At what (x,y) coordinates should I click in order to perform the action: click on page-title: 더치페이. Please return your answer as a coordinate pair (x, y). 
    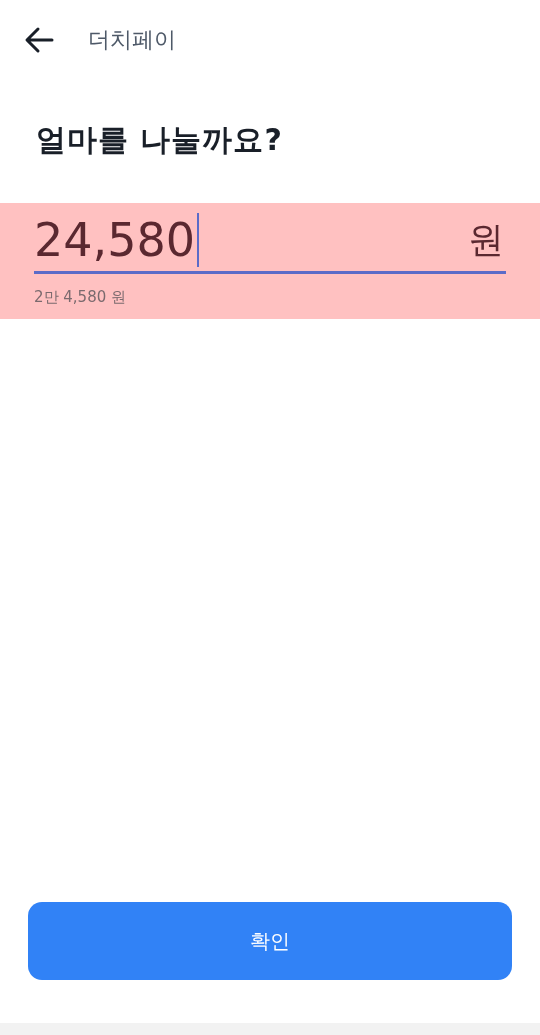
    Looking at the image, I should click on (132, 40).